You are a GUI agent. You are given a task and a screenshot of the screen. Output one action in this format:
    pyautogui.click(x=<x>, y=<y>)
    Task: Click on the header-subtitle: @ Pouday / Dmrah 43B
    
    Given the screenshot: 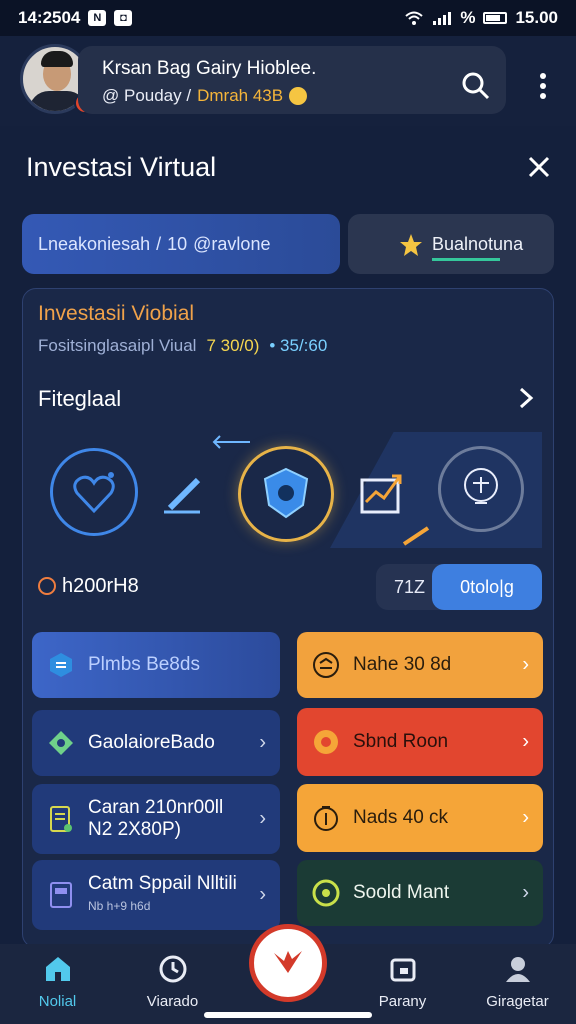 What is the action you would take?
    pyautogui.click(x=205, y=96)
    